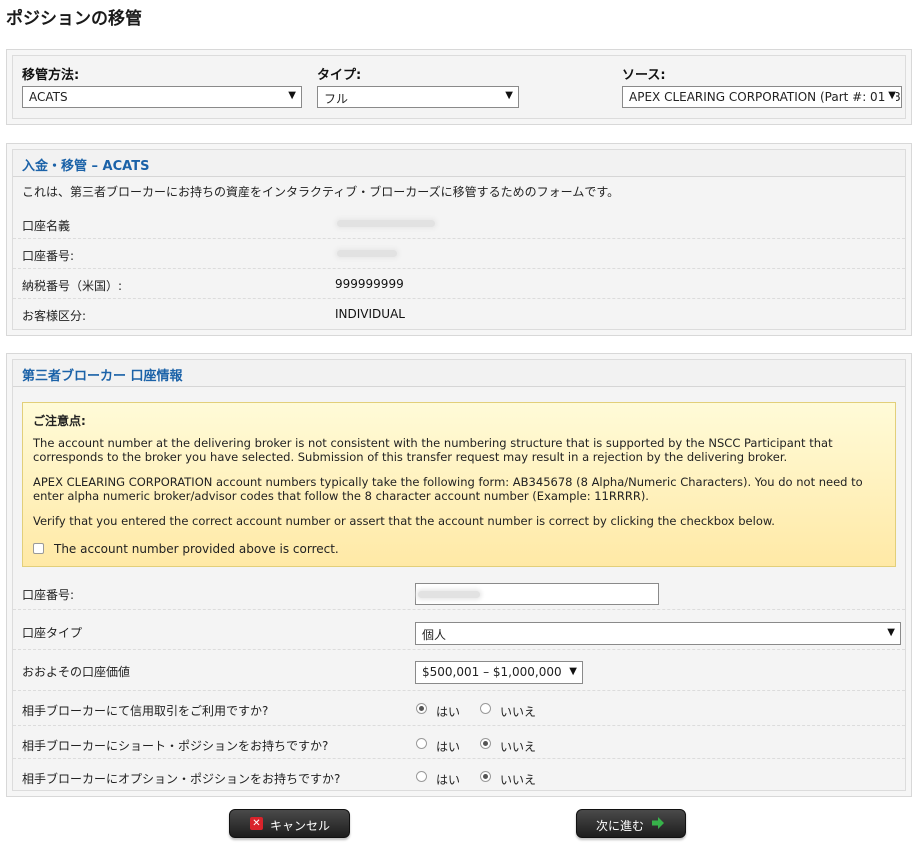 The image size is (918, 846). Describe the element at coordinates (421, 708) in the screenshot. I see `margin-yes-radio` at that location.